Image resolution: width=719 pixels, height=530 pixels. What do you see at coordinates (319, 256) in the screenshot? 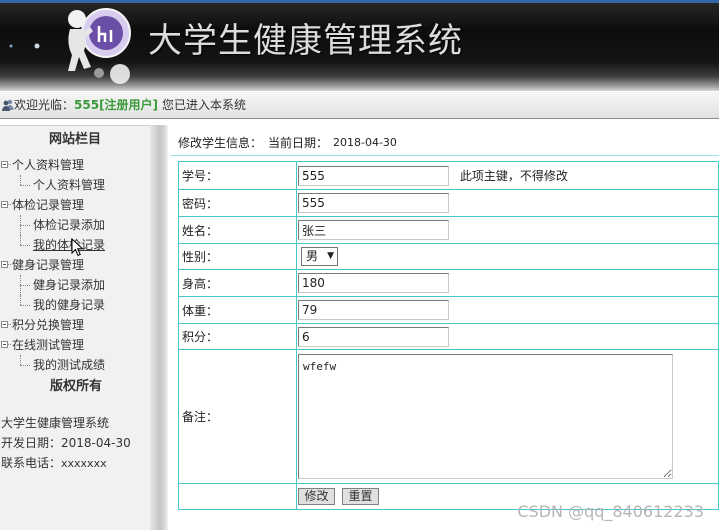
I see `gender-select: 男 ▼` at bounding box center [319, 256].